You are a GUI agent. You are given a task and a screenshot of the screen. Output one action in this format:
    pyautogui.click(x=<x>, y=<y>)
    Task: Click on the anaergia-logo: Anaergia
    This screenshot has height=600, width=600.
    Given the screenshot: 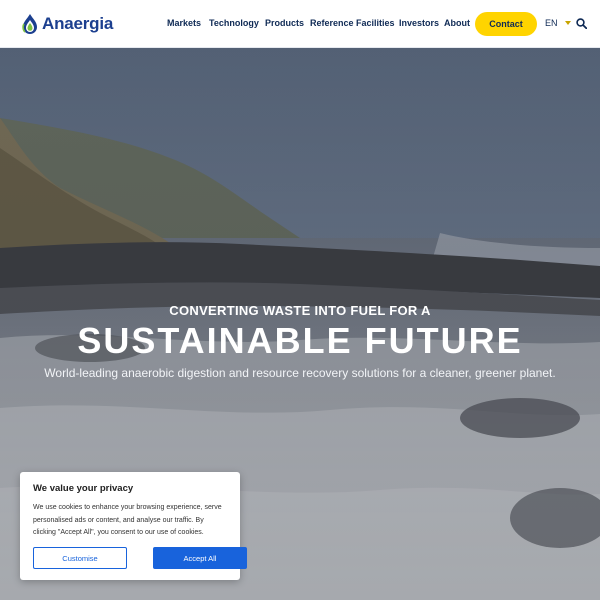 What is the action you would take?
    pyautogui.click(x=67, y=24)
    